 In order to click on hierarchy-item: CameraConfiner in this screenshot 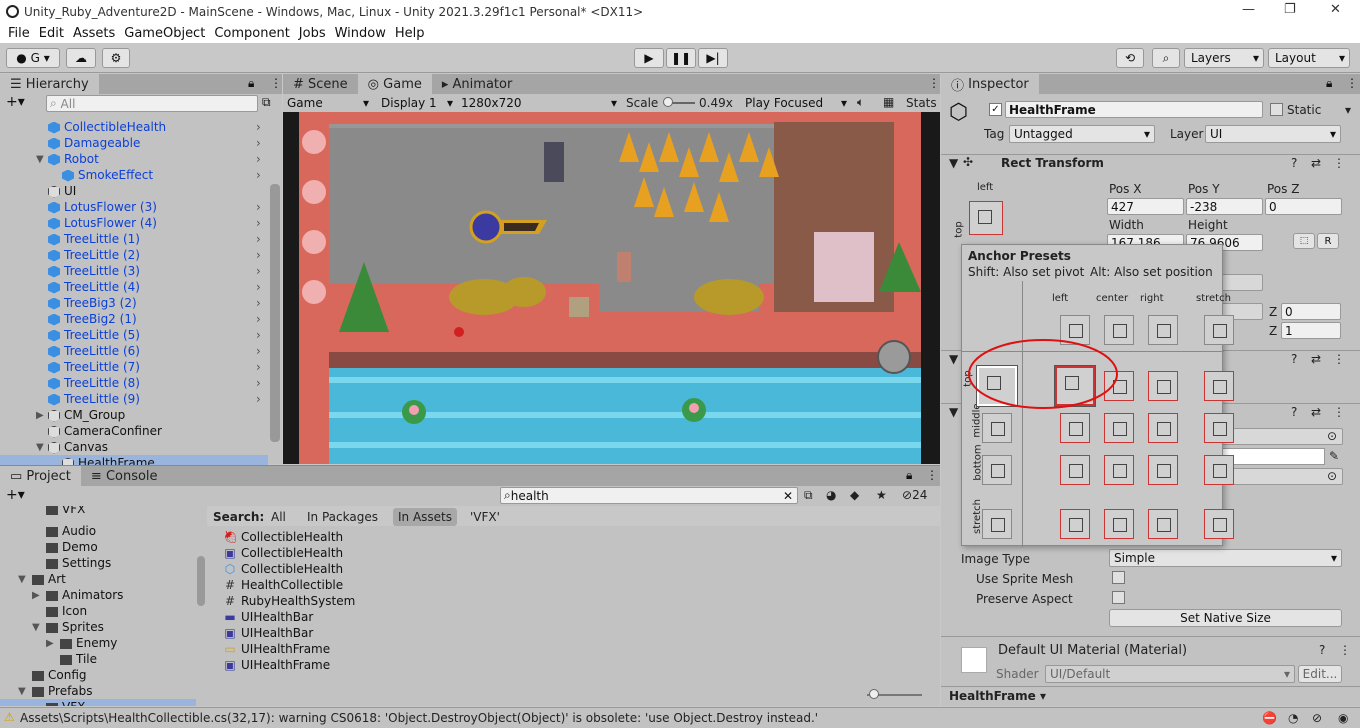, I will do `click(134, 431)`.